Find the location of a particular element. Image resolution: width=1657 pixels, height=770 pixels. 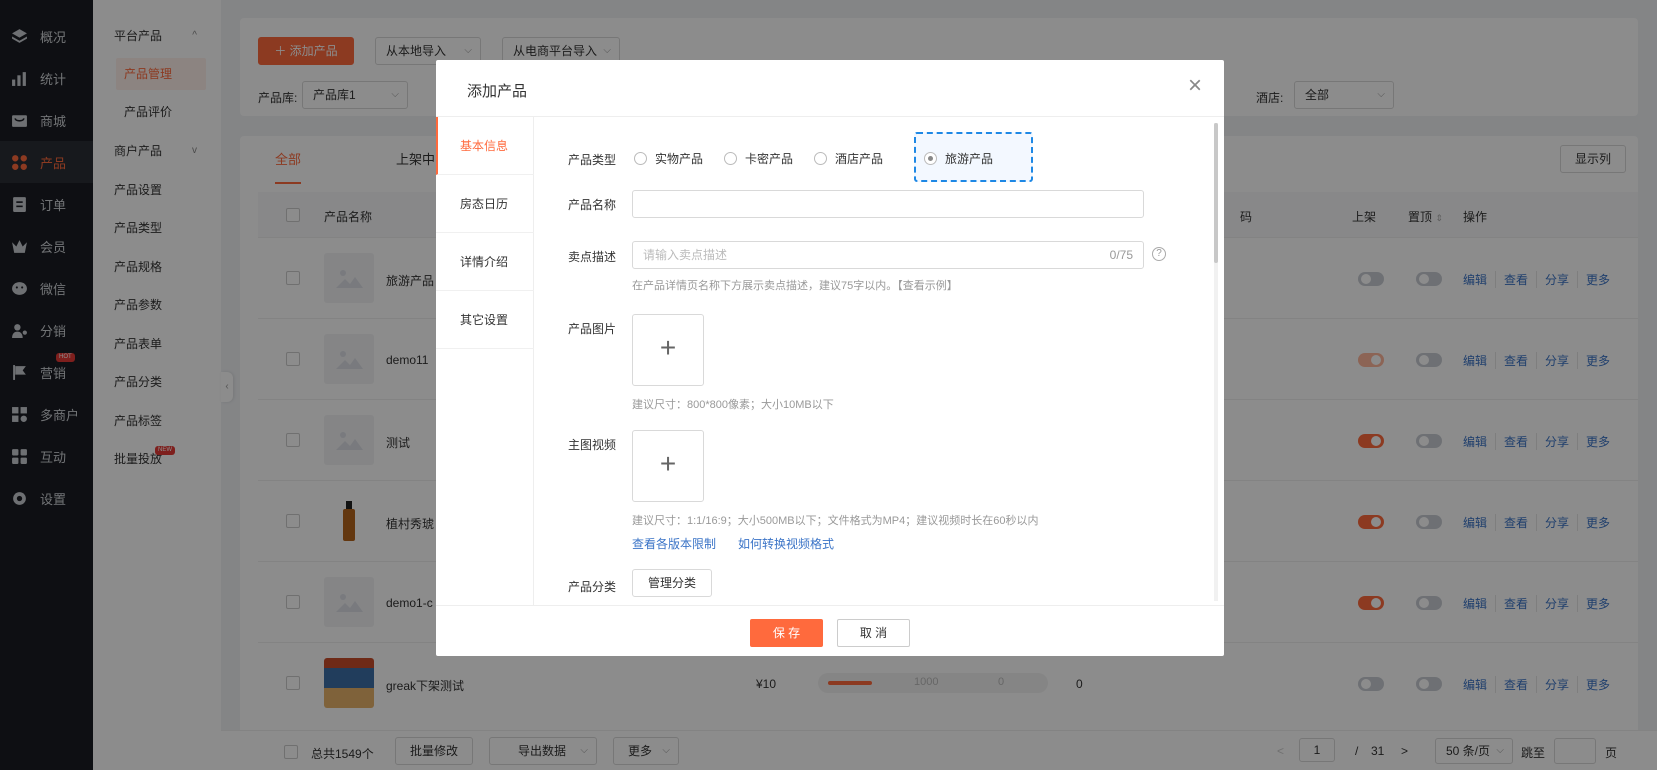

type-label: 产品类型 is located at coordinates (592, 160).